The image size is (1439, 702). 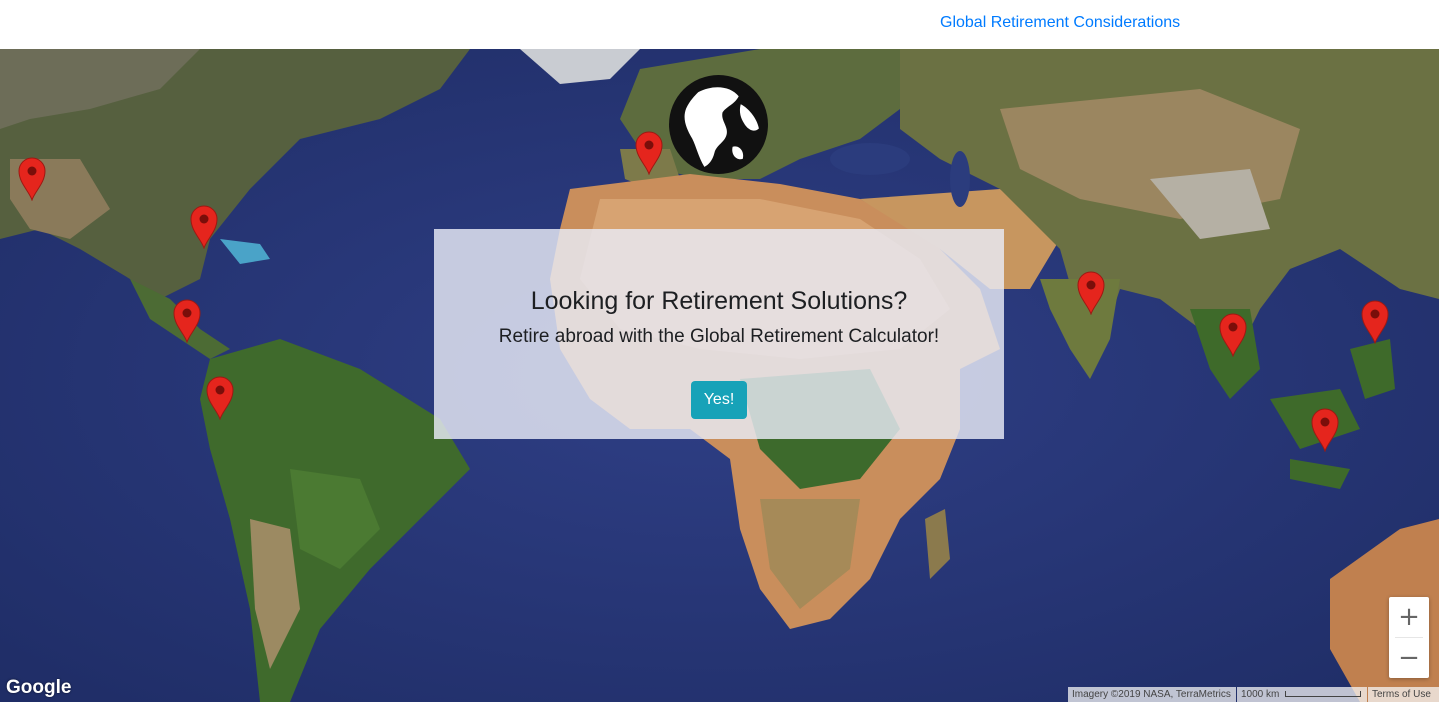 I want to click on top-navbar: Global Retirement Considerations, so click(x=719, y=24).